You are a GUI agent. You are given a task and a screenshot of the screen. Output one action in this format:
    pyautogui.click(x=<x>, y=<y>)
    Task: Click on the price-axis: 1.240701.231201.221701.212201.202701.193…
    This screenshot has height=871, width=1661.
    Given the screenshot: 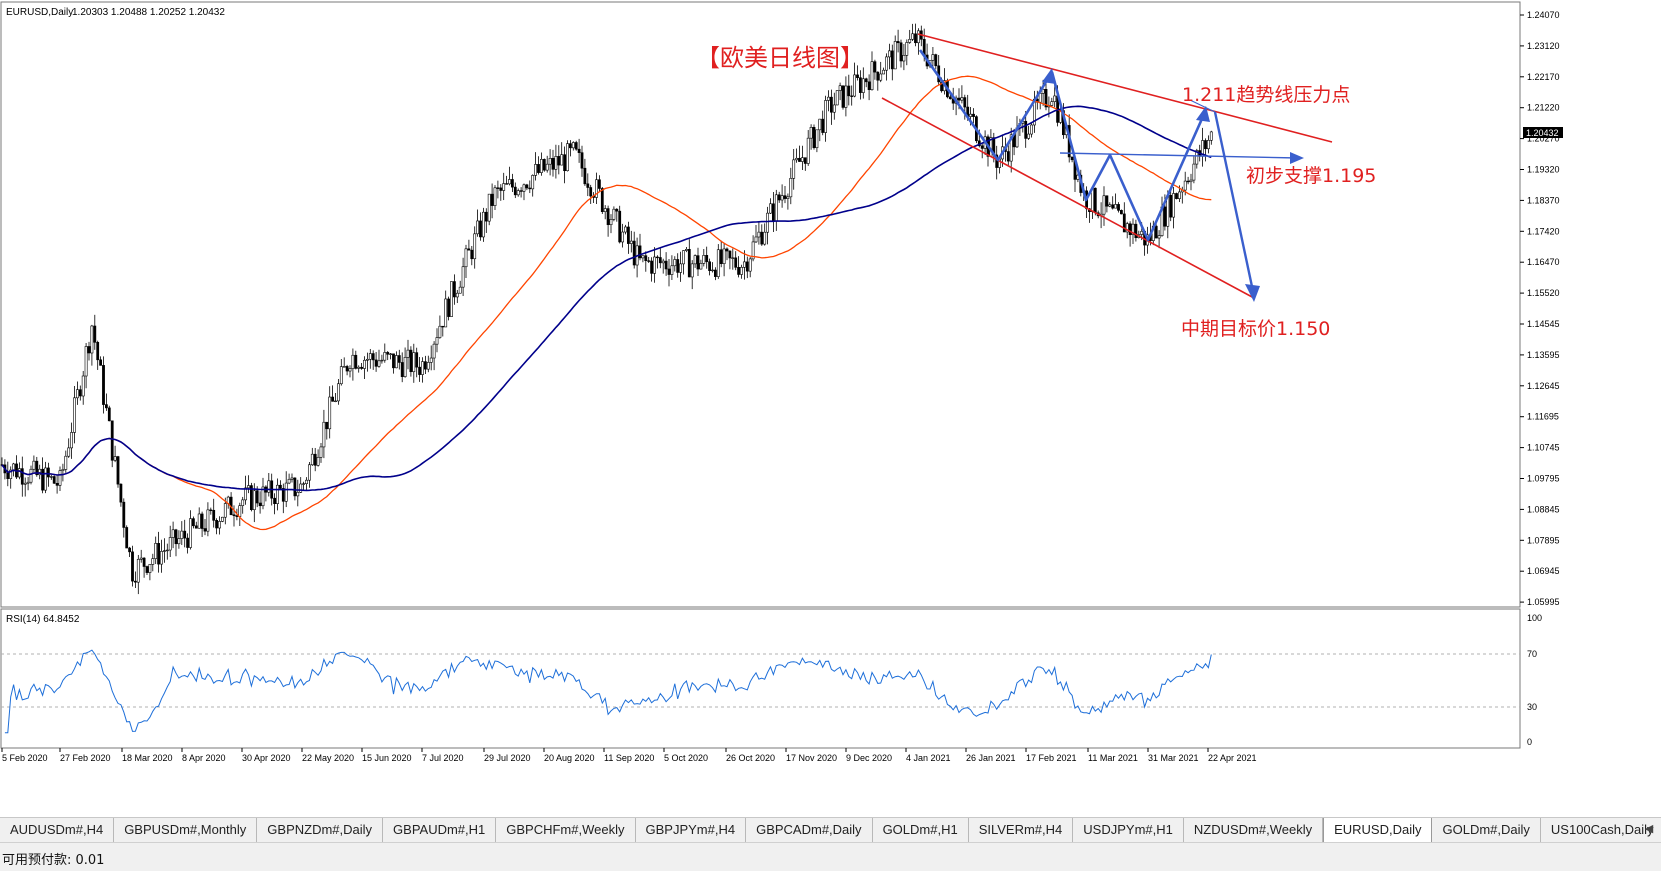 What is the action you would take?
    pyautogui.click(x=1540, y=378)
    